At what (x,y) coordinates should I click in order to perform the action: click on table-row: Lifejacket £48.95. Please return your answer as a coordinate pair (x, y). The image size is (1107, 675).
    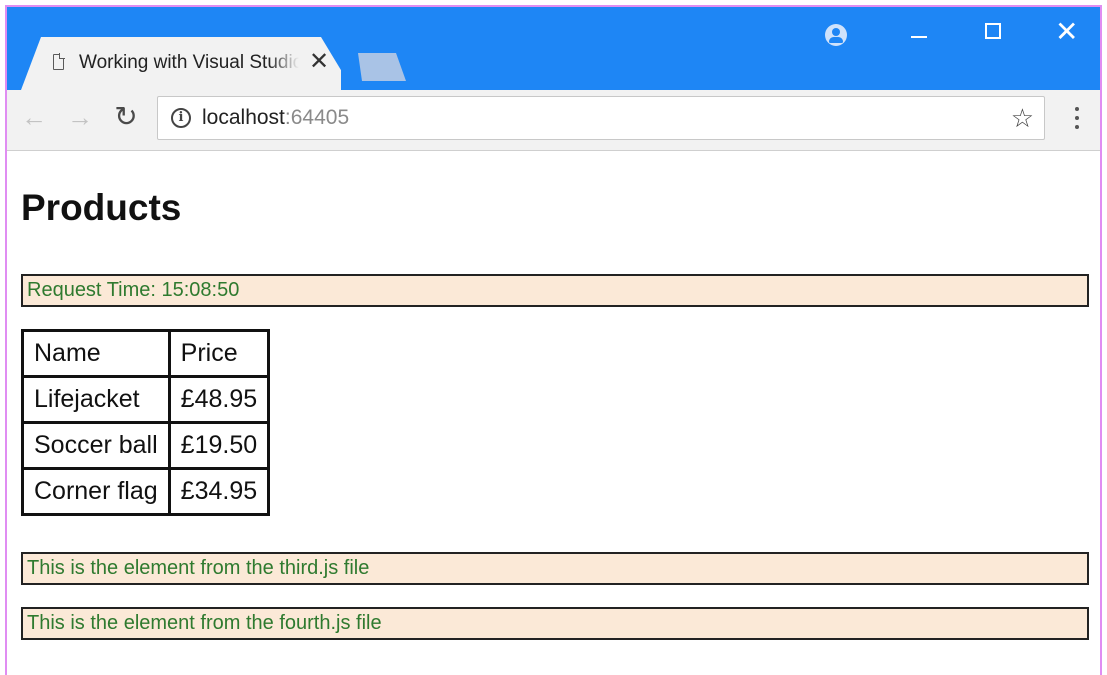
    Looking at the image, I should click on (146, 399).